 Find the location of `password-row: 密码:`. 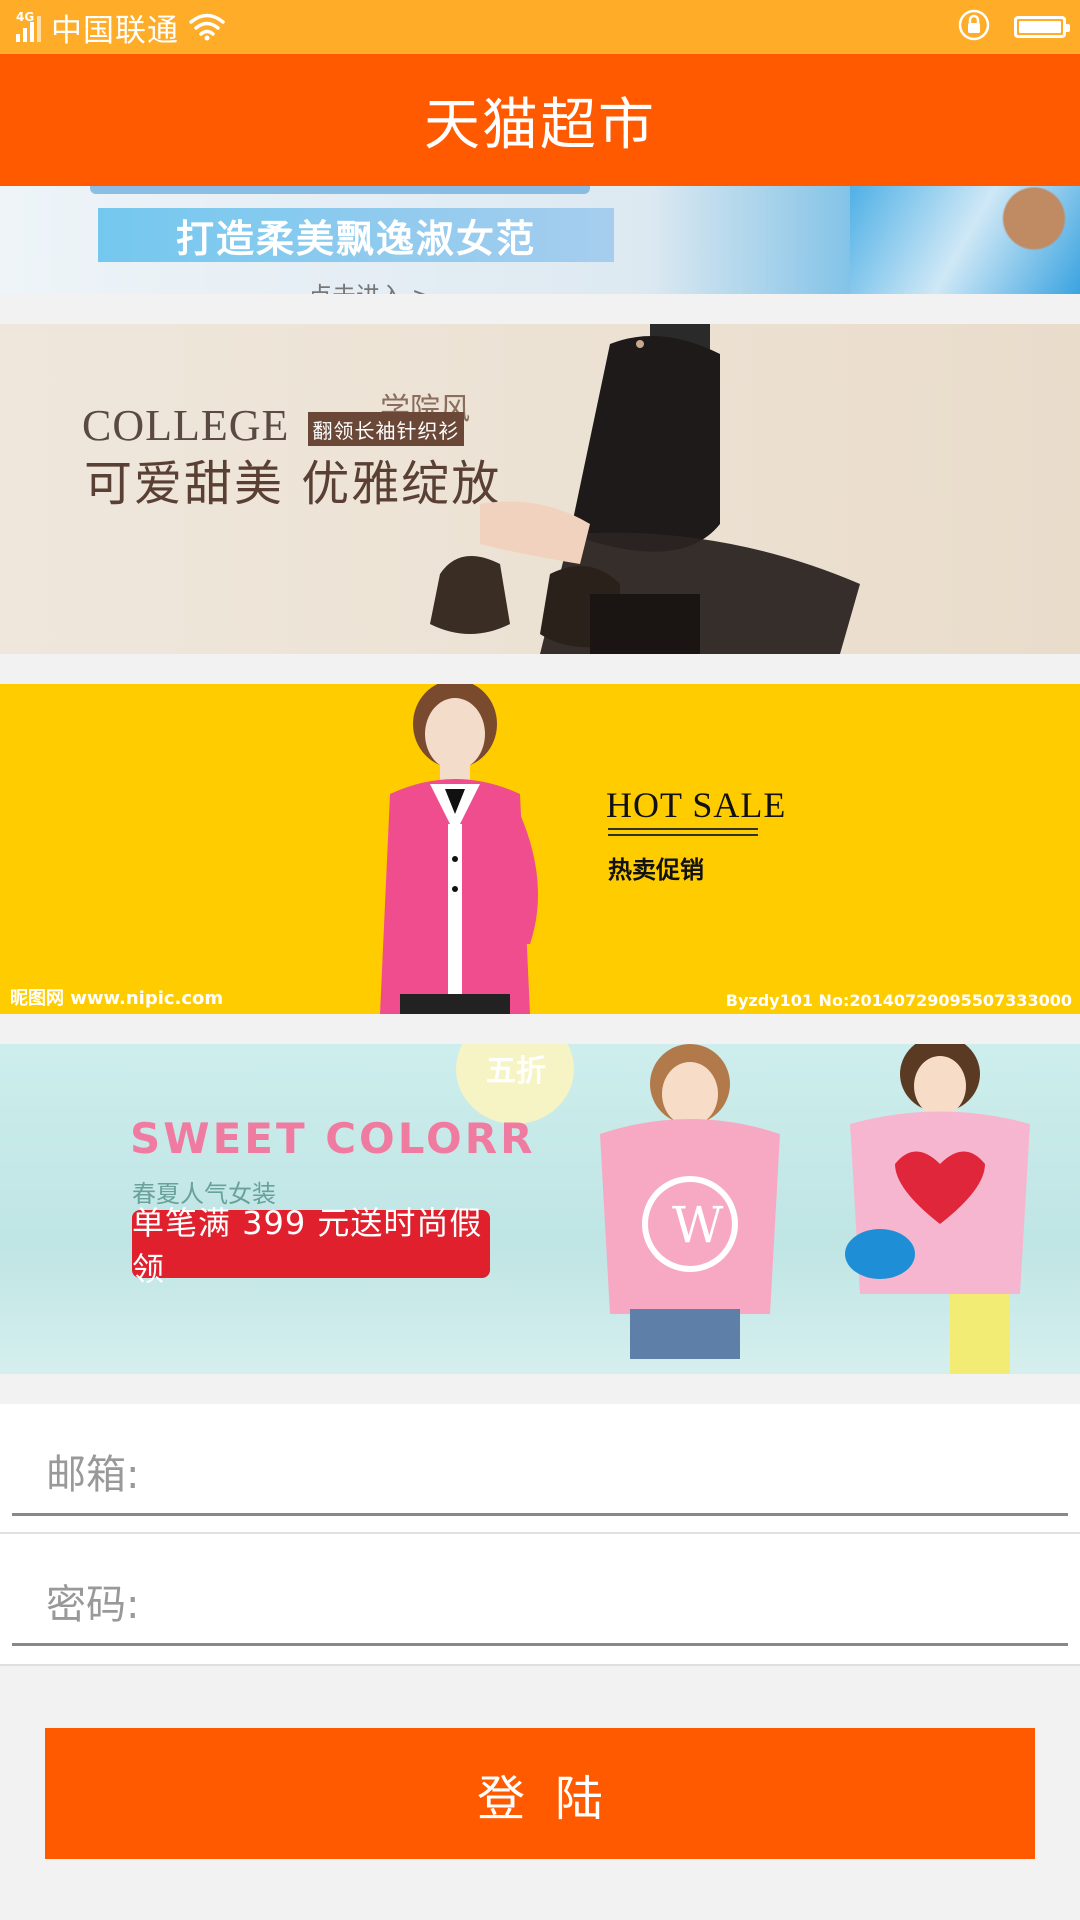

password-row: 密码: is located at coordinates (540, 1600).